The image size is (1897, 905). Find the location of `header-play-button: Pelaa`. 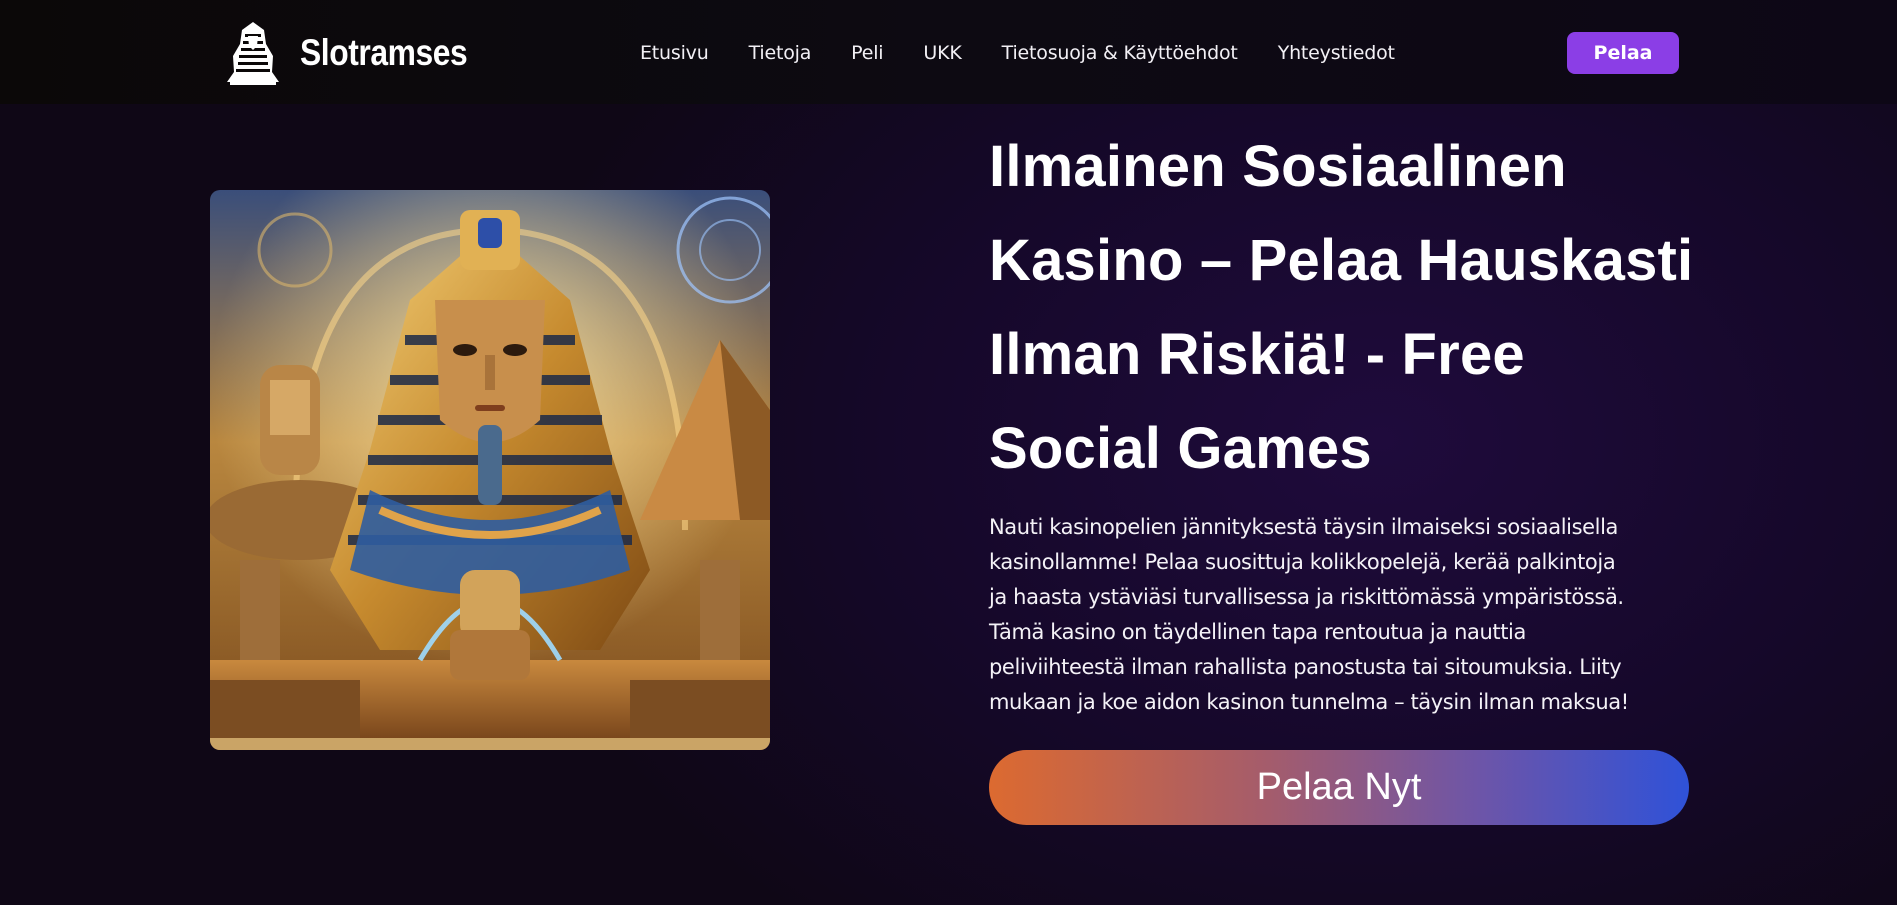

header-play-button: Pelaa is located at coordinates (1623, 53).